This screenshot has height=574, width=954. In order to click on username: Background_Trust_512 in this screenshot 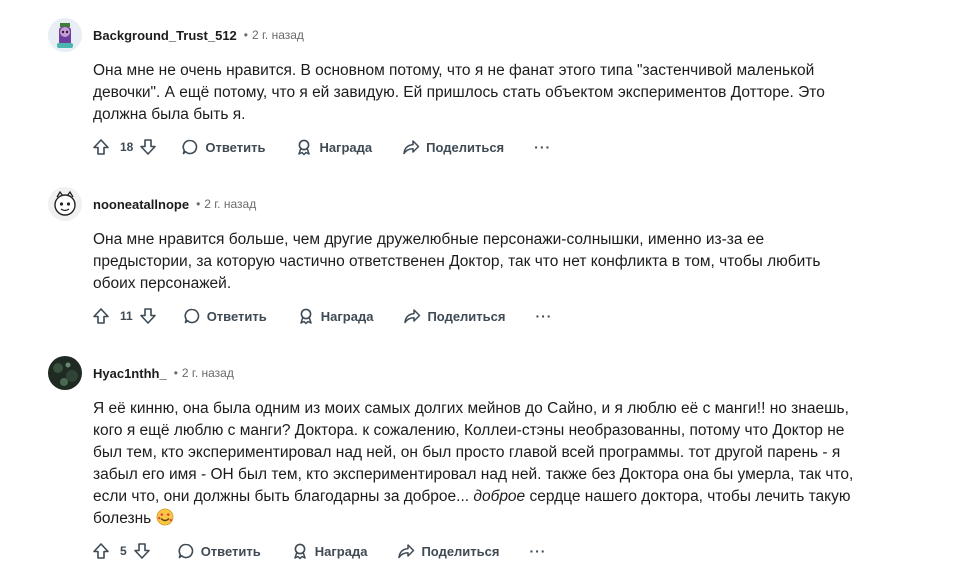, I will do `click(165, 35)`.